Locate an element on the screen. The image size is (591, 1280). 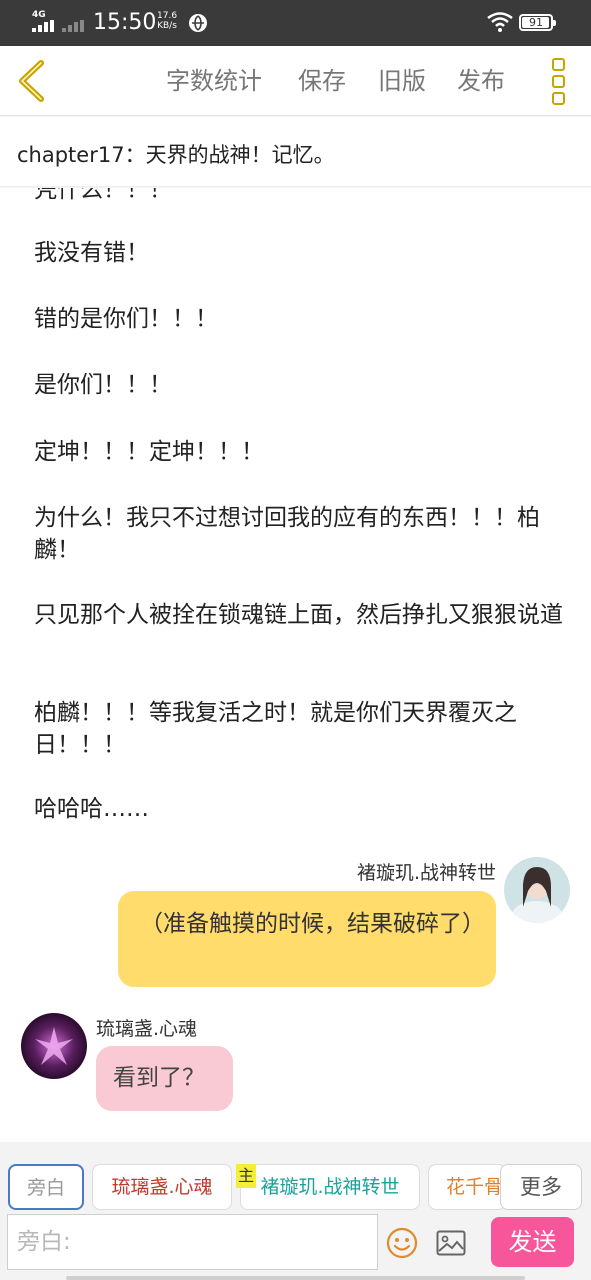
network-speed-unit: KB/s is located at coordinates (167, 26).